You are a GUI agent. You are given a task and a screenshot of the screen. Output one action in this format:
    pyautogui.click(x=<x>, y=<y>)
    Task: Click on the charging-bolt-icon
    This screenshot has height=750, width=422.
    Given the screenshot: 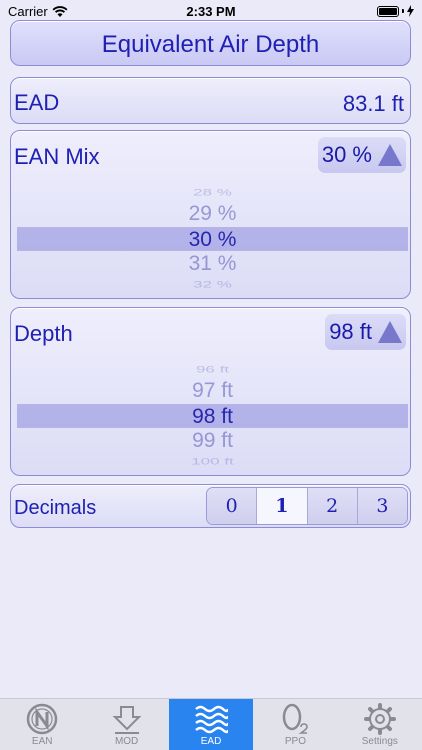 What is the action you would take?
    pyautogui.click(x=410, y=11)
    